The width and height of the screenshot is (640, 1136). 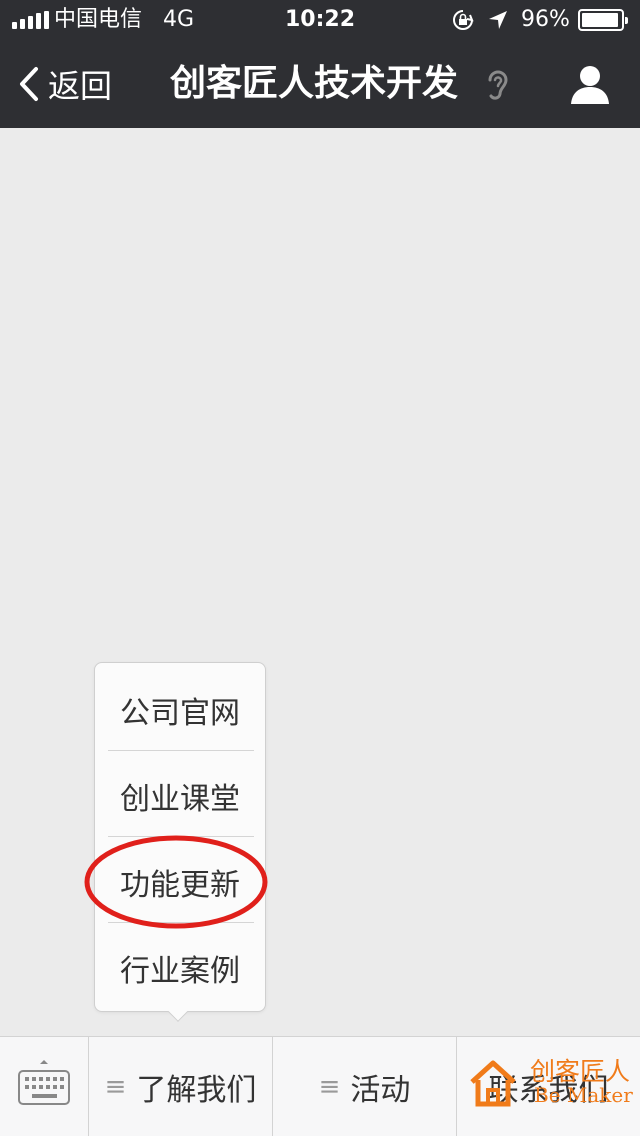 What do you see at coordinates (314, 83) in the screenshot?
I see `page-title: 创客匠人技术开发` at bounding box center [314, 83].